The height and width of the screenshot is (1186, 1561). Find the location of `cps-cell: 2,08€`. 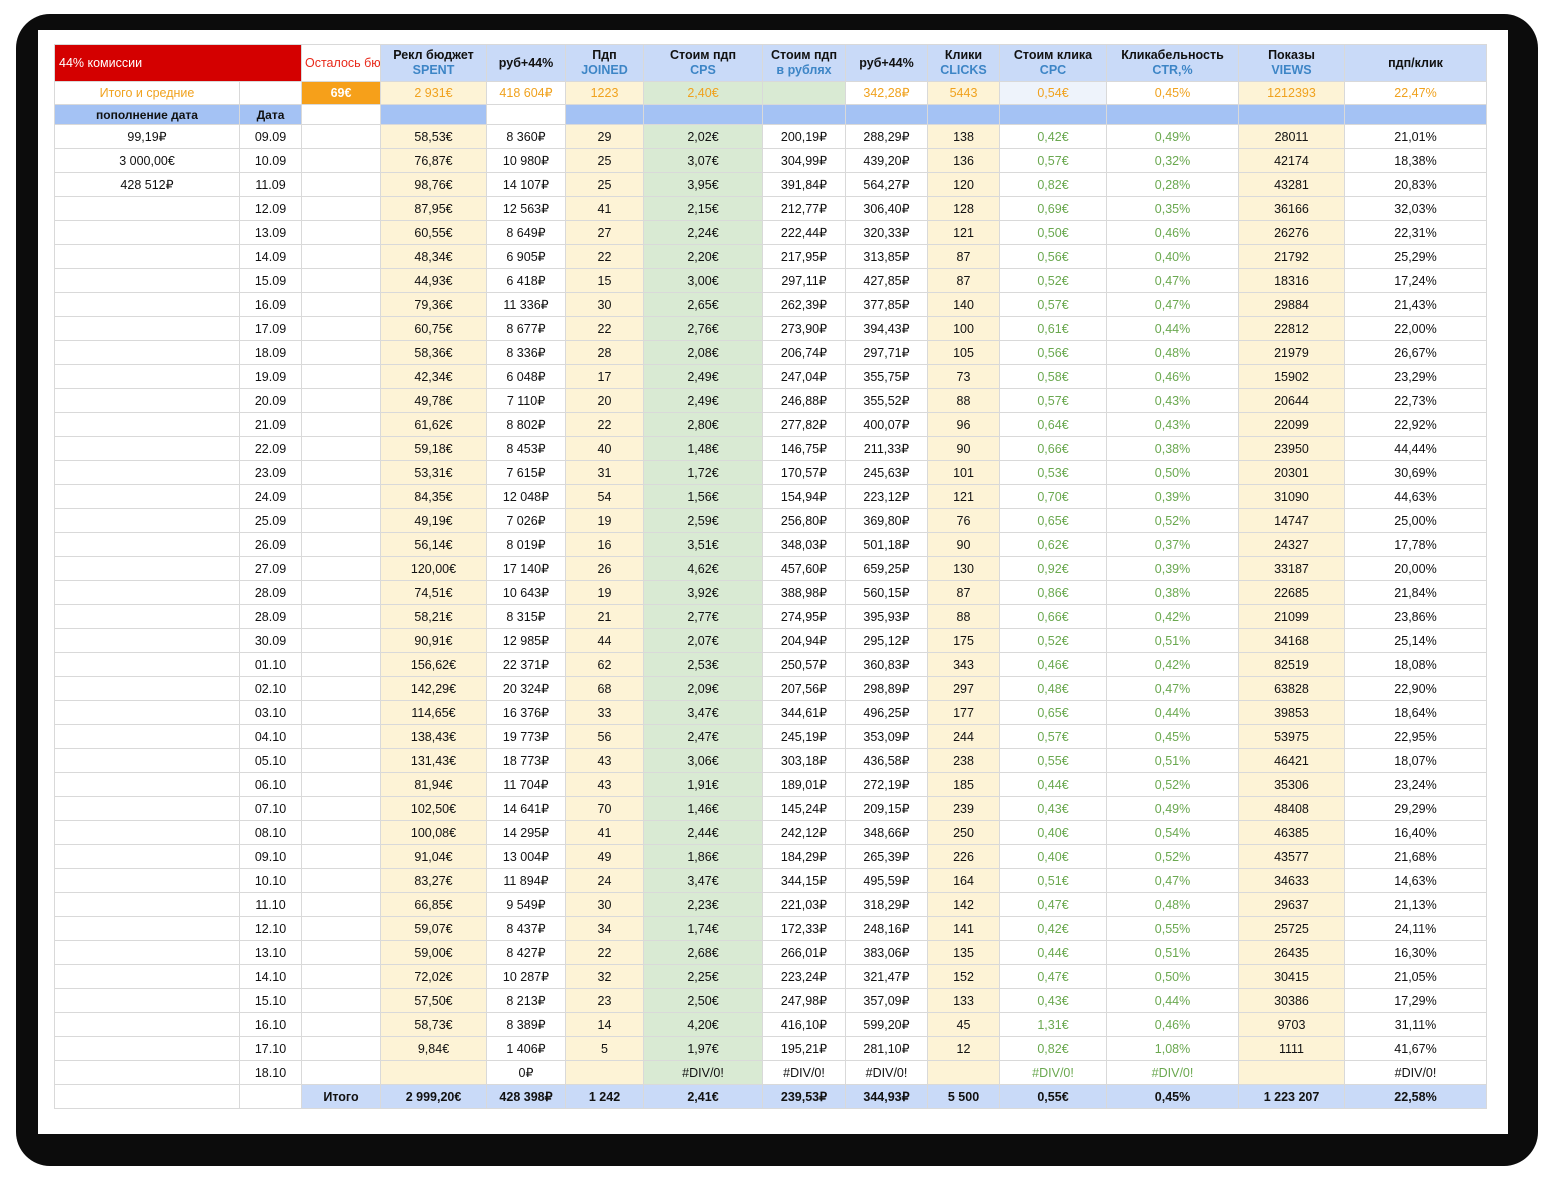

cps-cell: 2,08€ is located at coordinates (703, 352).